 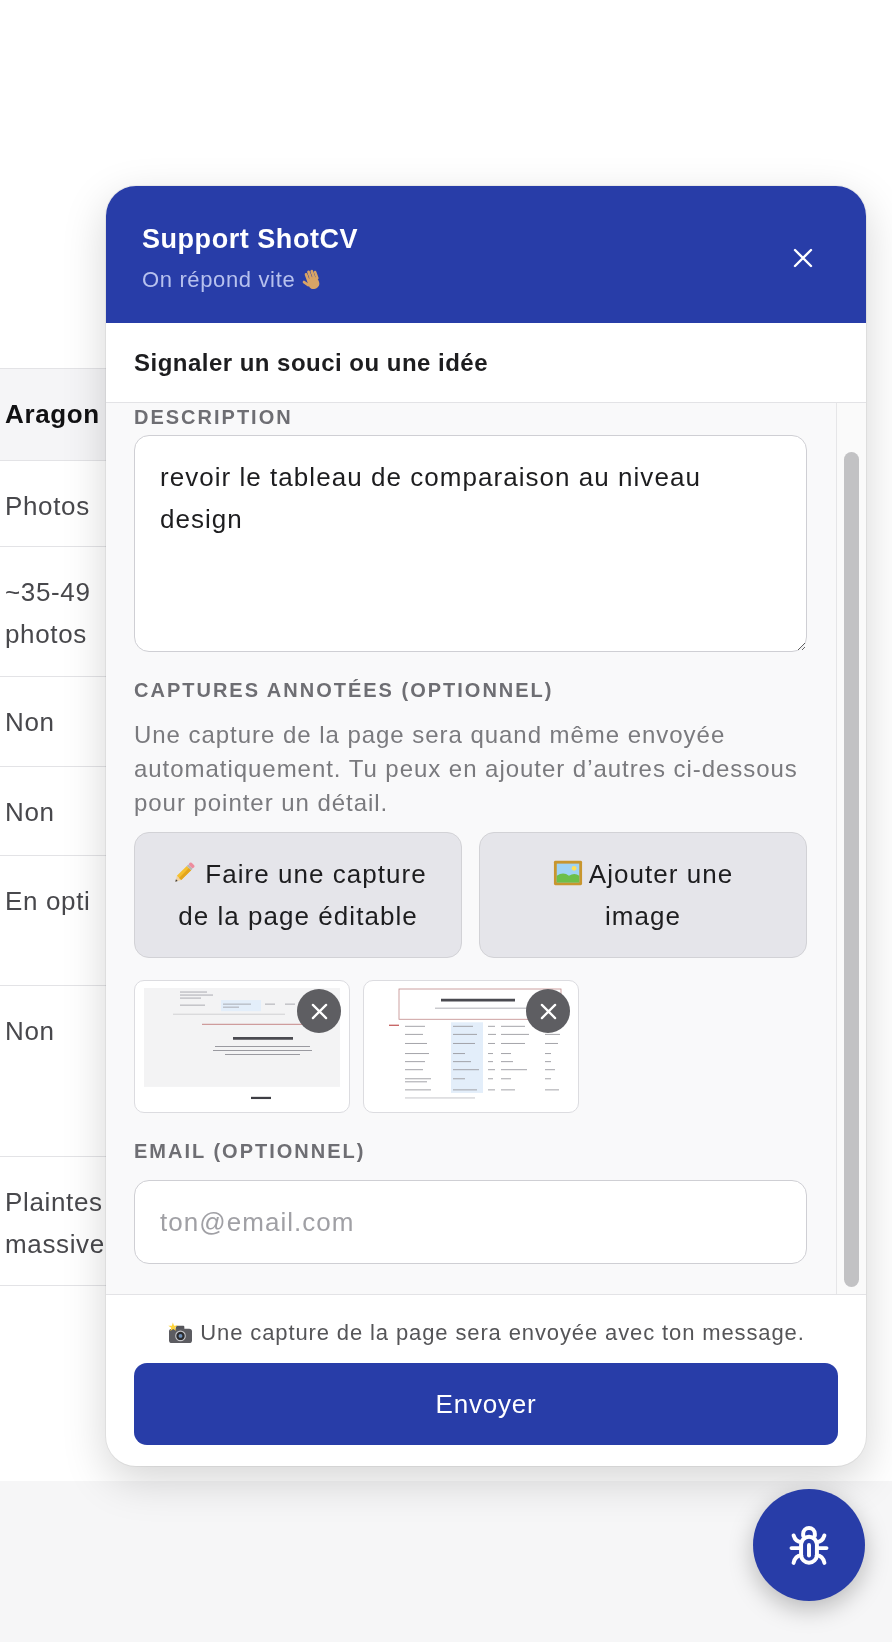 I want to click on email-field: ton@email.com, so click(x=470, y=1222).